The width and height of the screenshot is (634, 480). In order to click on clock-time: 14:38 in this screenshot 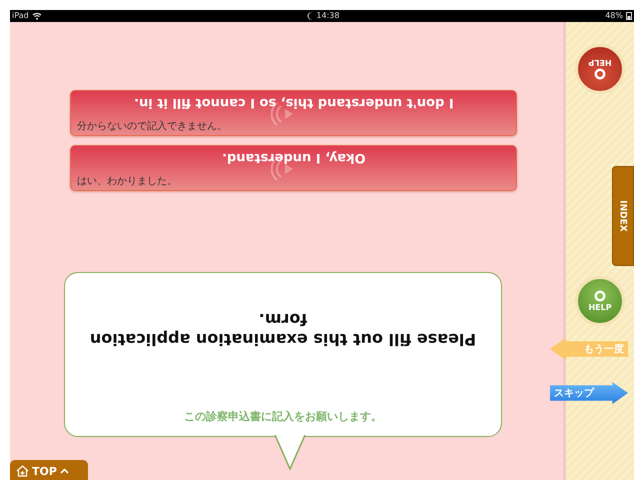, I will do `click(328, 16)`.